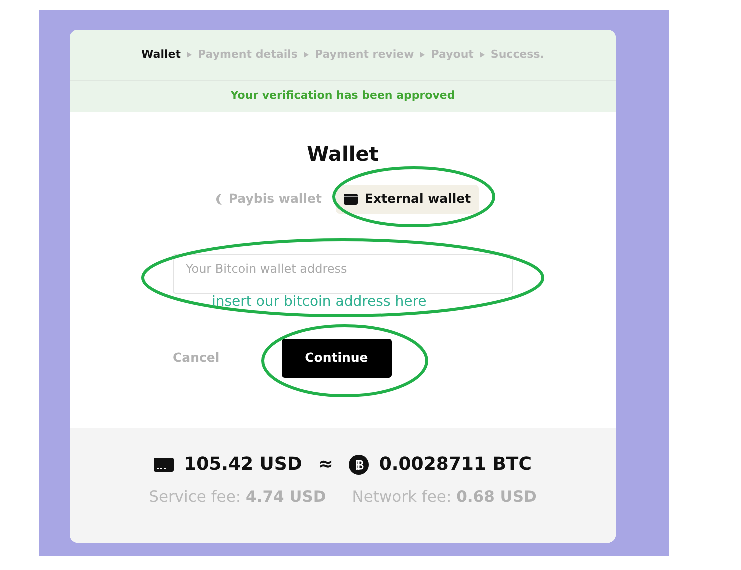 The image size is (741, 570). I want to click on approx-sign: ≈, so click(326, 465).